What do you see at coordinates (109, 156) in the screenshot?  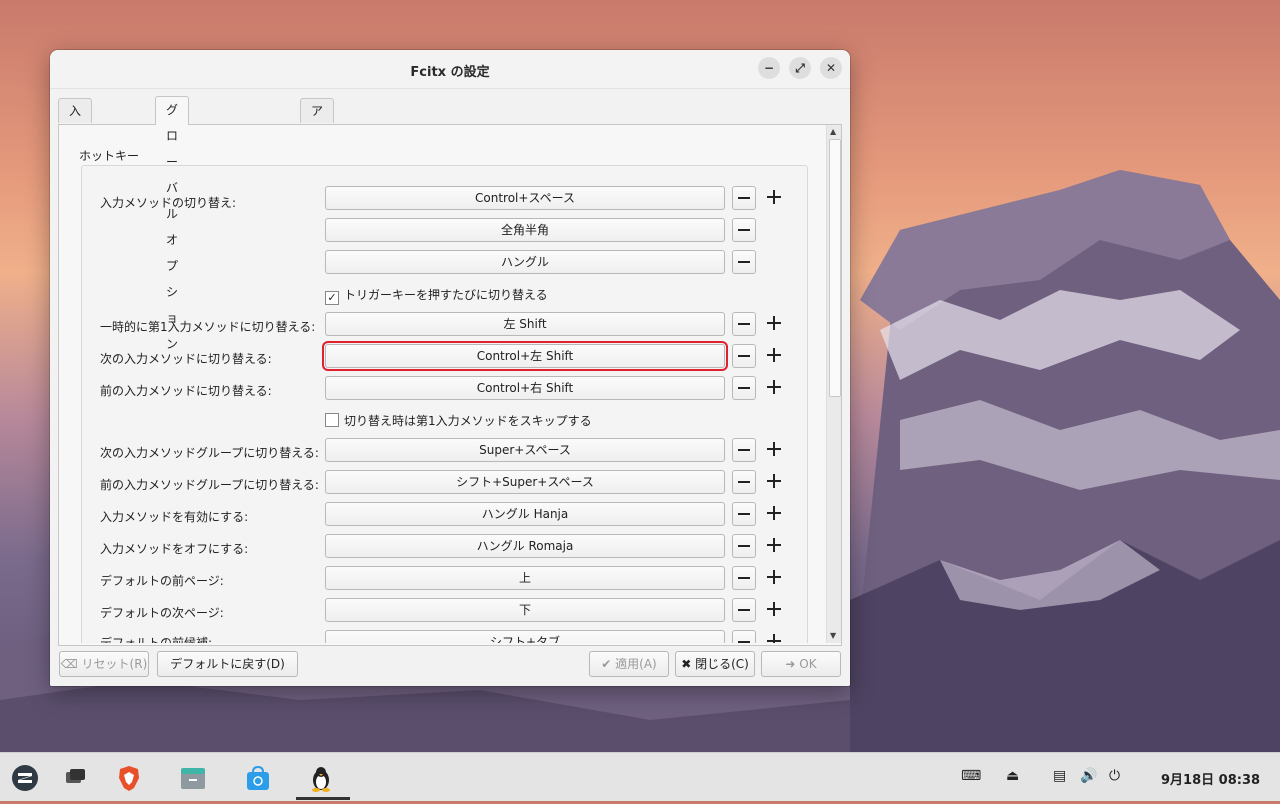 I see `hotkey-group-label: ホットキー` at bounding box center [109, 156].